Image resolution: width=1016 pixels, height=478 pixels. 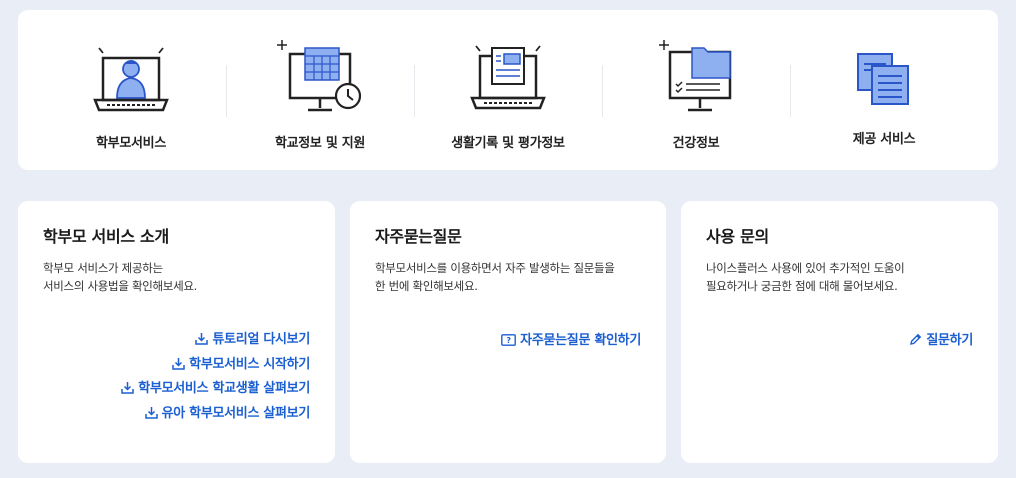 What do you see at coordinates (120, 286) in the screenshot?
I see `desc-line: 서비스의 사용법을 확인해보세요.` at bounding box center [120, 286].